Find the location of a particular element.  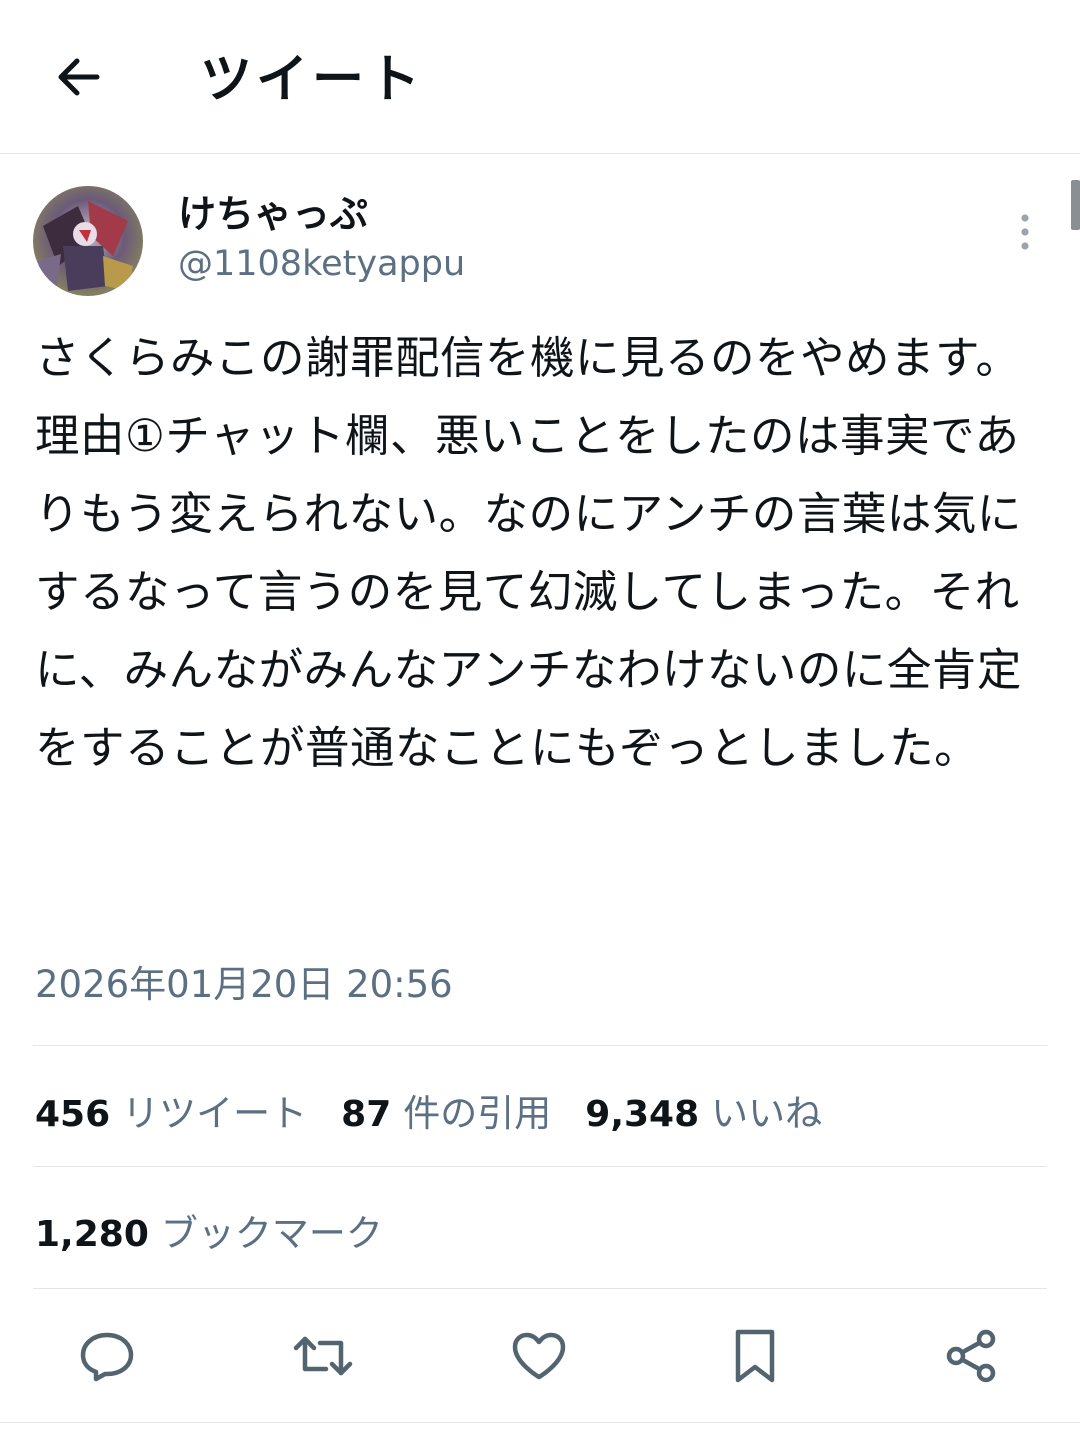

like-button is located at coordinates (539, 1356).